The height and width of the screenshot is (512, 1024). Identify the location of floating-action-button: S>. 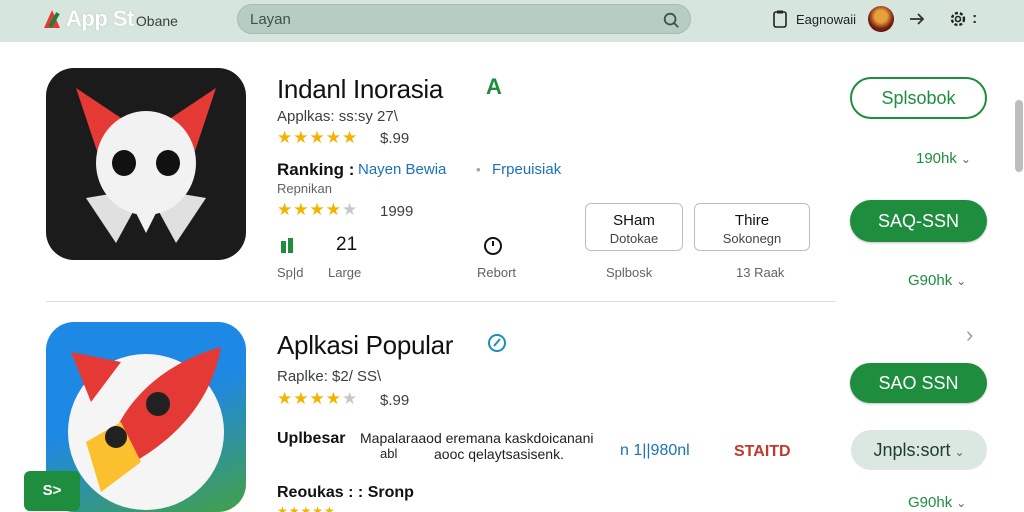
(52, 491).